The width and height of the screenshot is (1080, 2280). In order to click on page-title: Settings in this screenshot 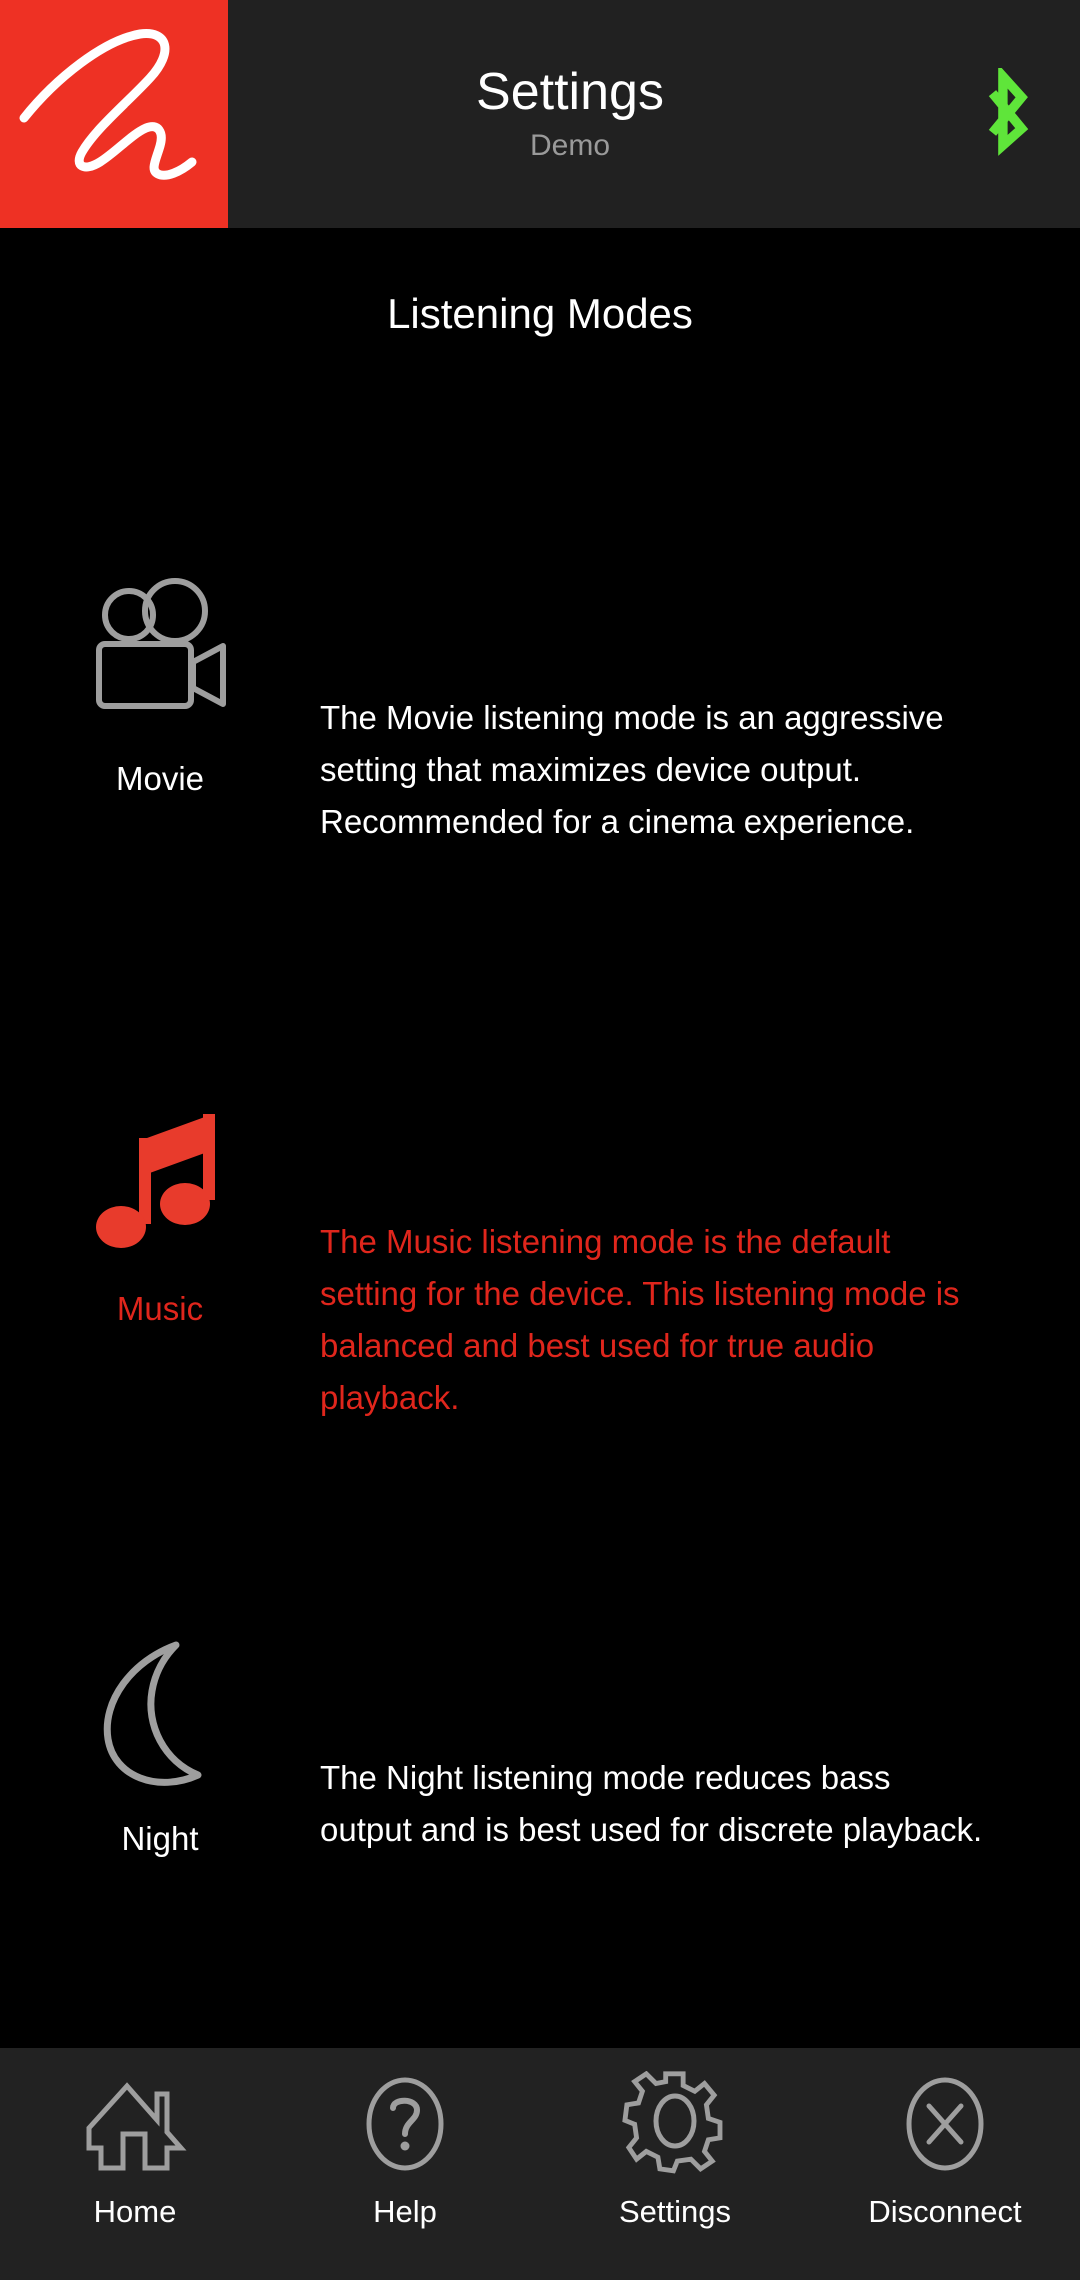, I will do `click(570, 91)`.